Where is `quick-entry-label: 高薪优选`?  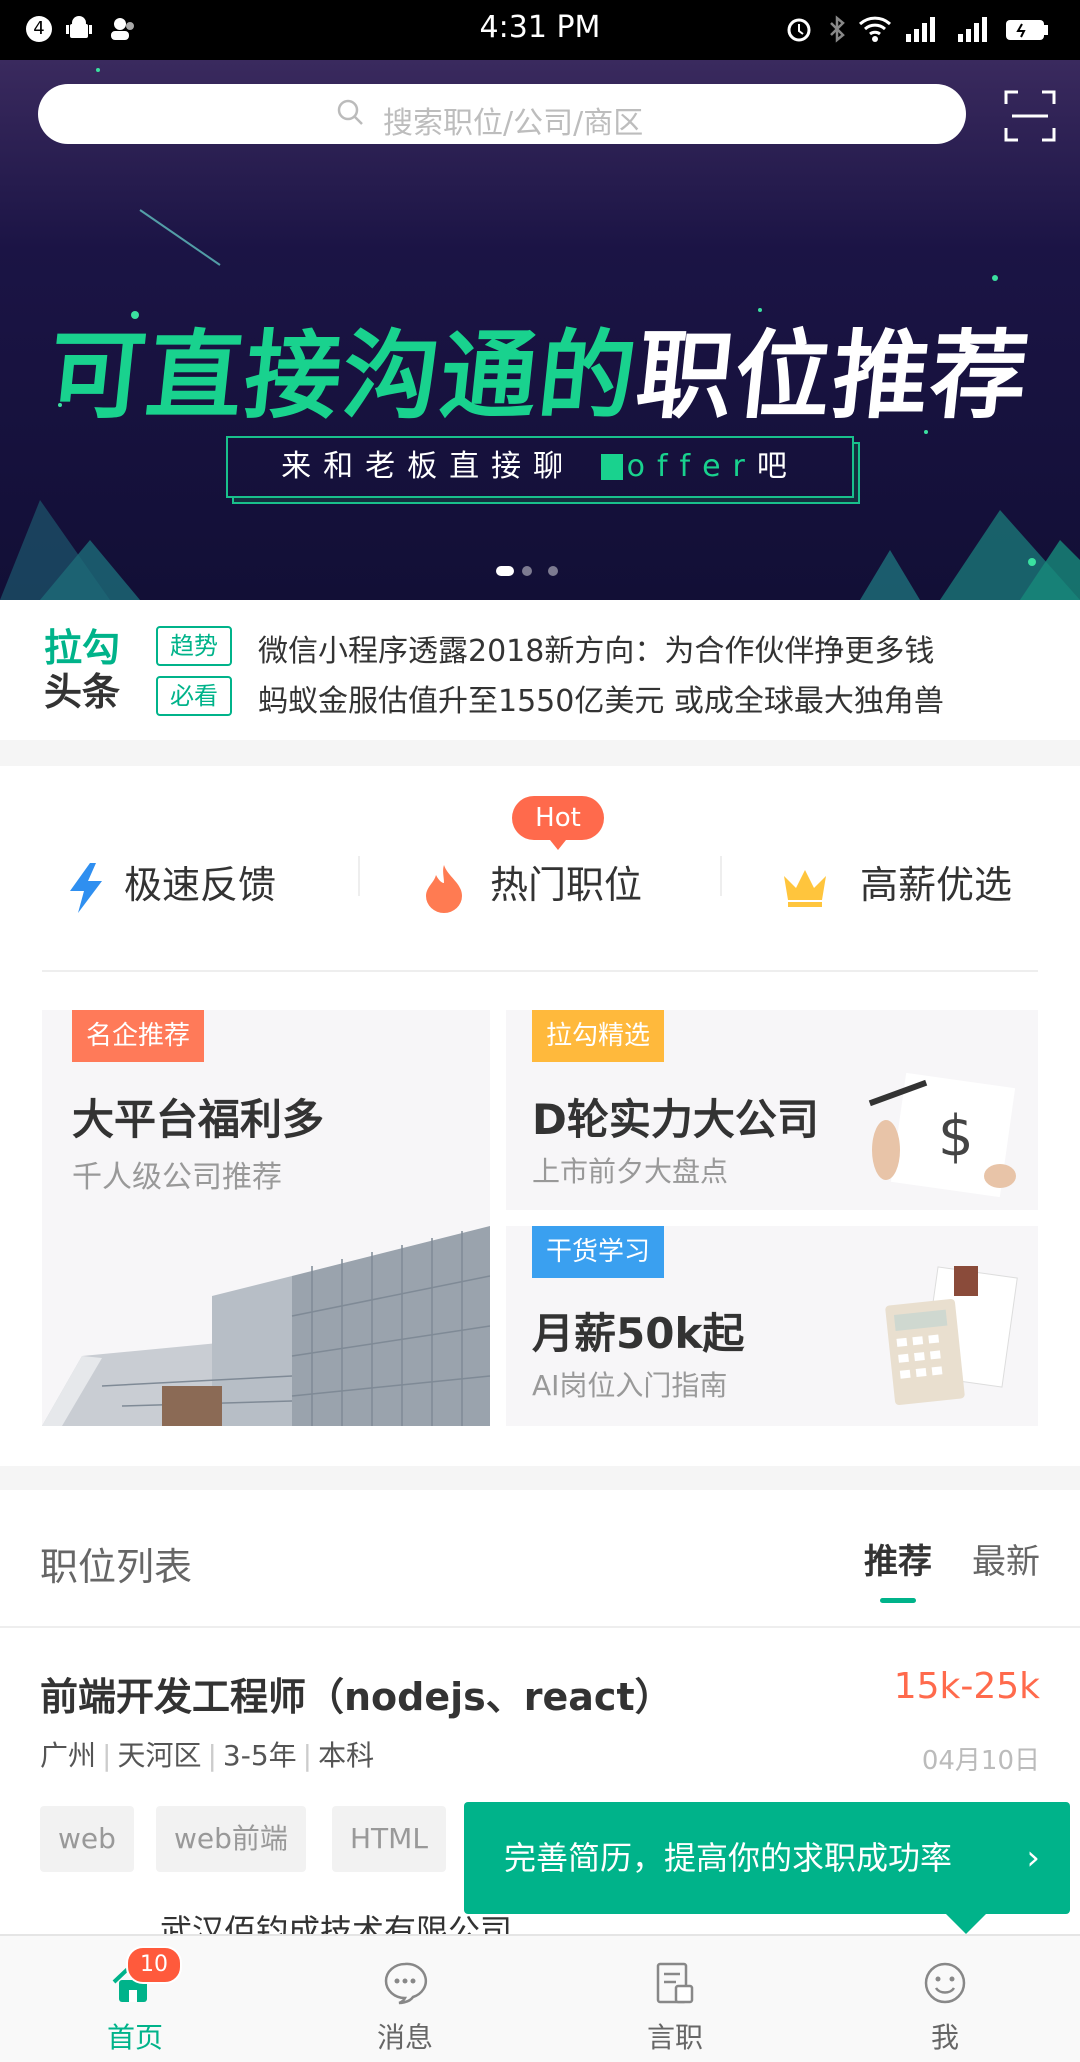 quick-entry-label: 高薪优选 is located at coordinates (936, 885).